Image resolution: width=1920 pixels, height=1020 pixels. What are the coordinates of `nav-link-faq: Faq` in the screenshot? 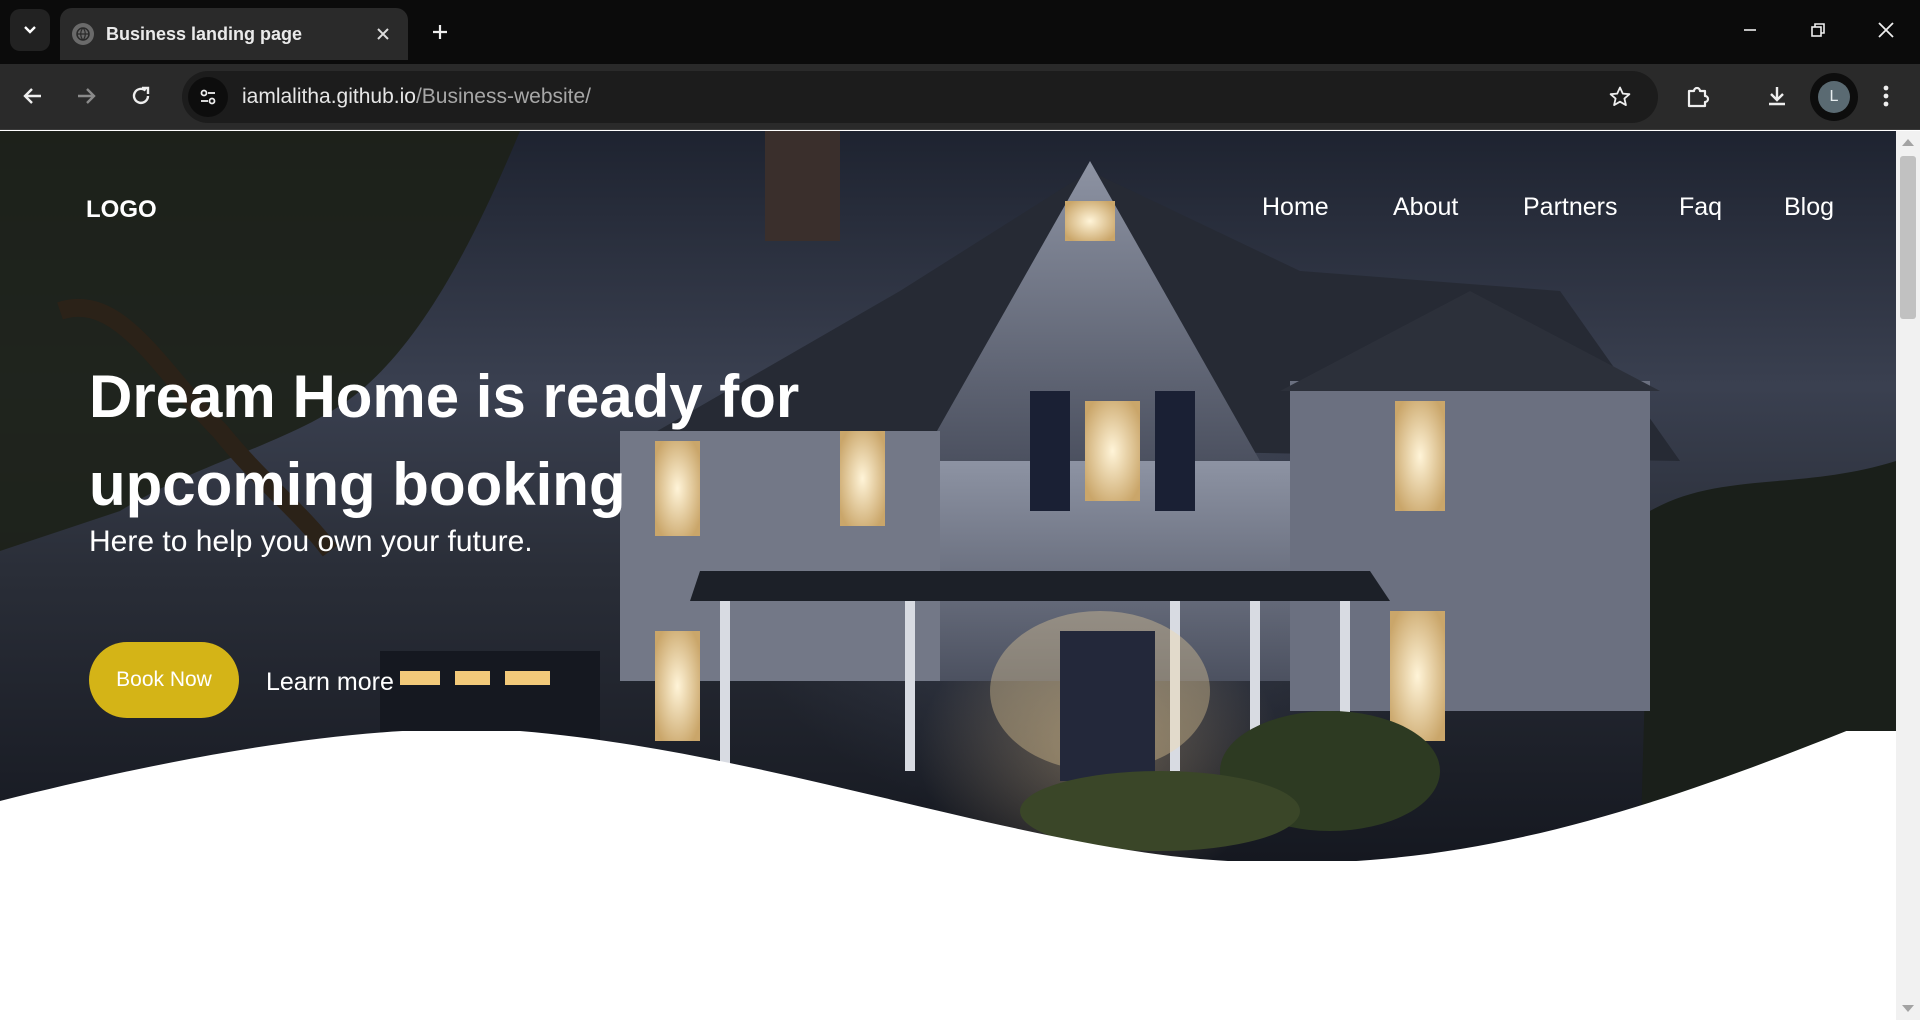 It's located at (1700, 207).